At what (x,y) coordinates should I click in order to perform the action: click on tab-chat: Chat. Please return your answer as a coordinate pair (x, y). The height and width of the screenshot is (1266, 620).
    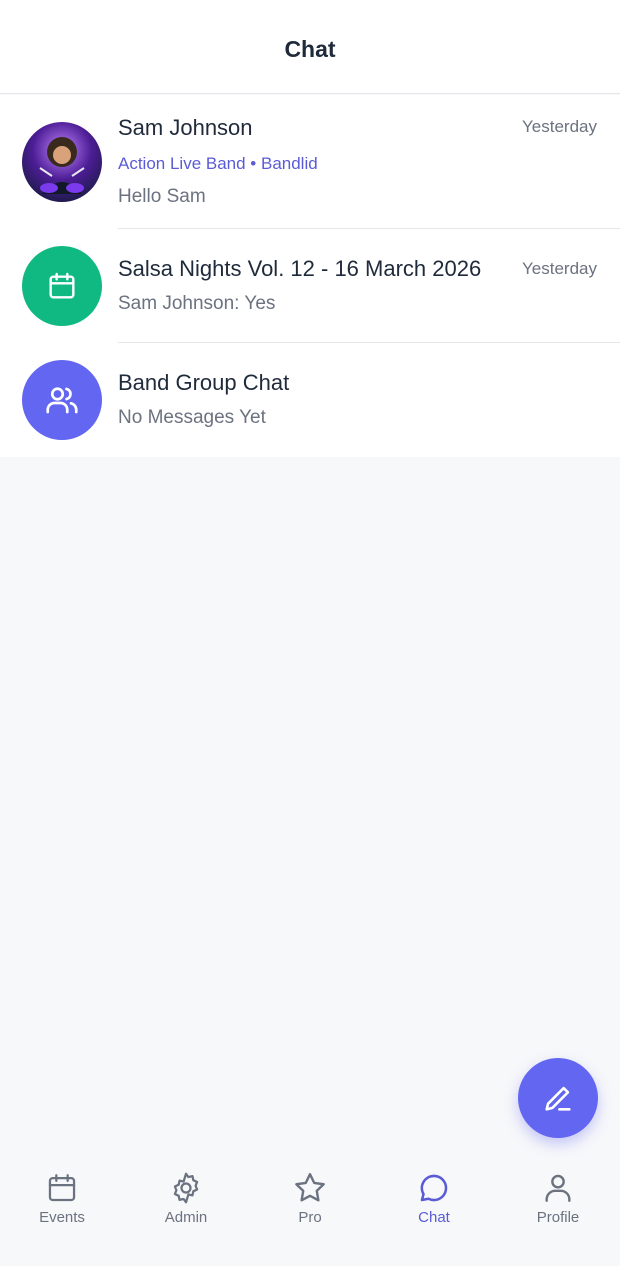
    Looking at the image, I should click on (434, 1213).